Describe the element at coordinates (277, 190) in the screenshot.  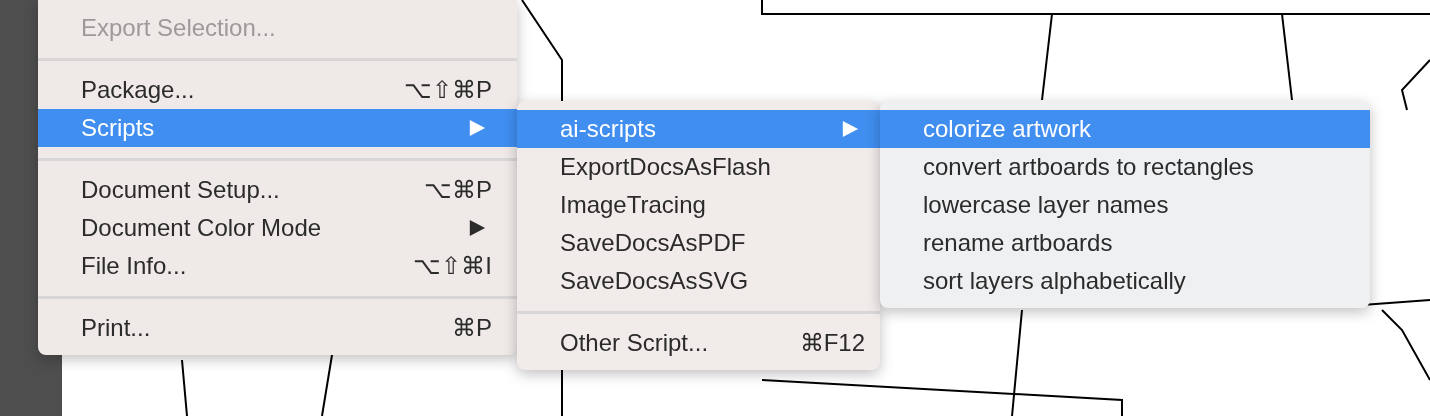
I see `menu-item: Document Setup... ⌥⌘P` at that location.